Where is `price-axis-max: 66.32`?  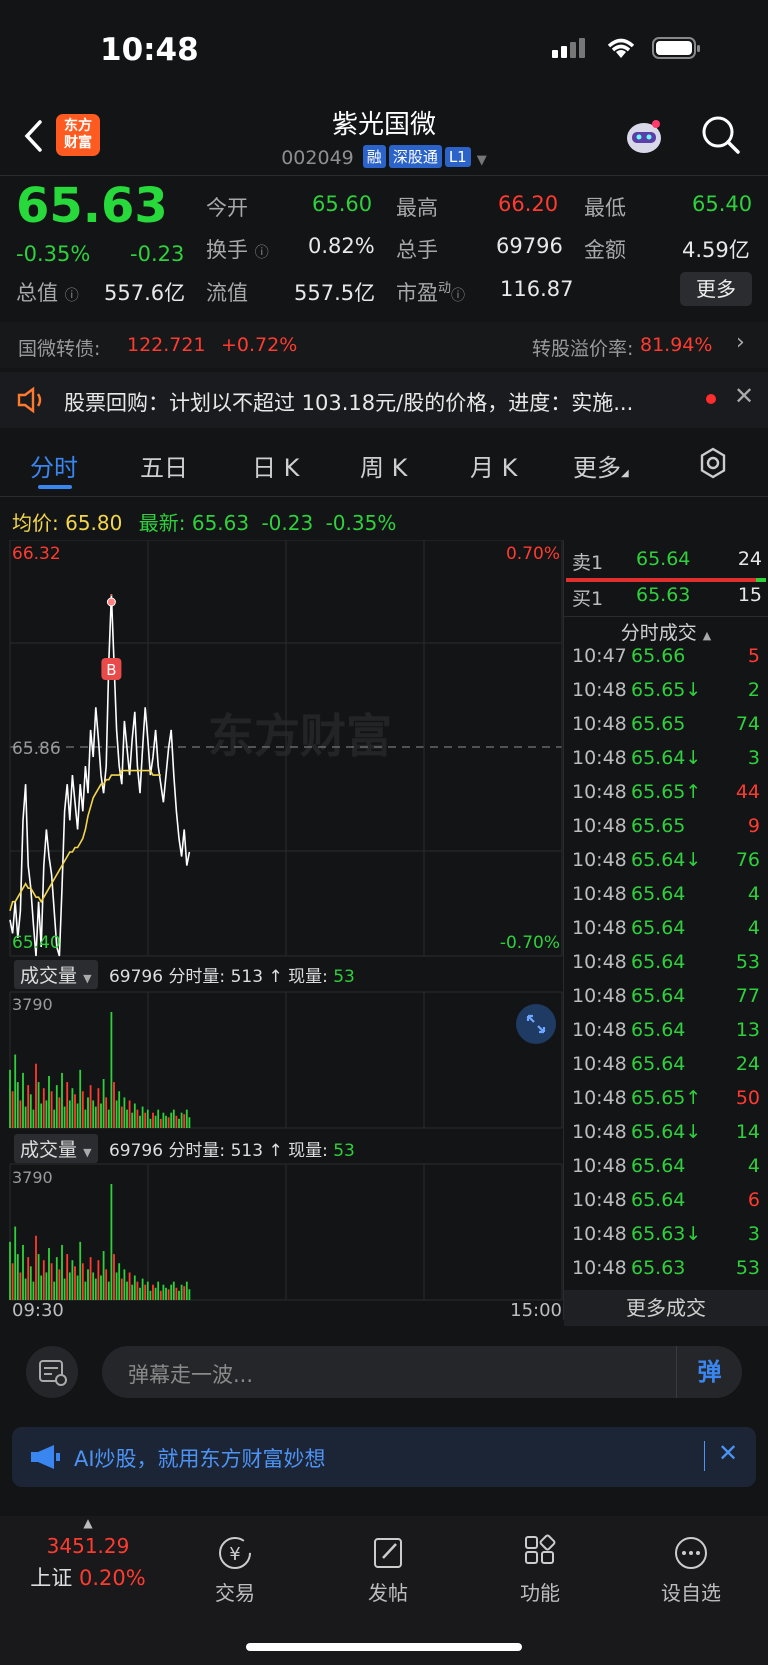 price-axis-max: 66.32 is located at coordinates (36, 554).